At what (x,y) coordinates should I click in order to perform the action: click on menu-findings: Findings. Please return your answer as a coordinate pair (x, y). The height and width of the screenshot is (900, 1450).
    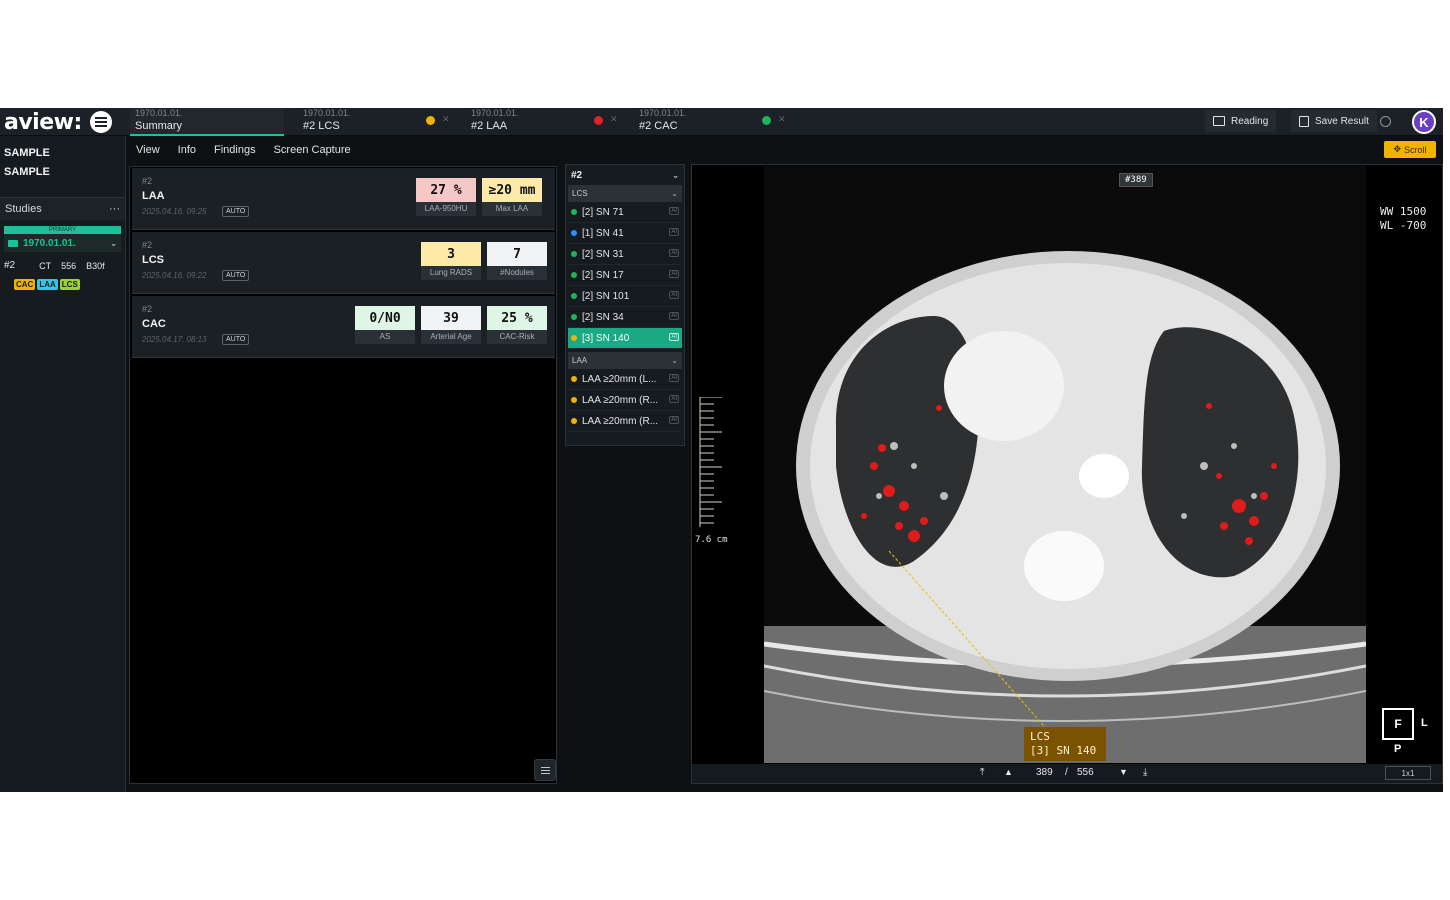
    Looking at the image, I should click on (235, 150).